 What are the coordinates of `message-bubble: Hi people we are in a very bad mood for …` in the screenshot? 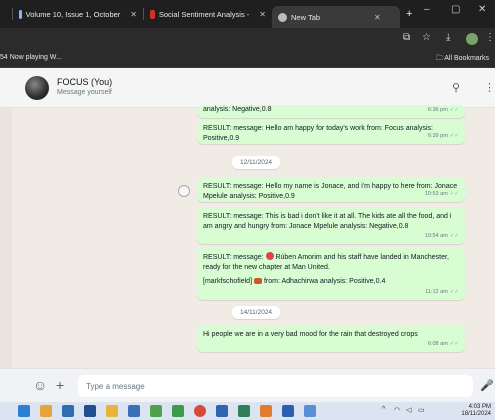 It's located at (331, 339).